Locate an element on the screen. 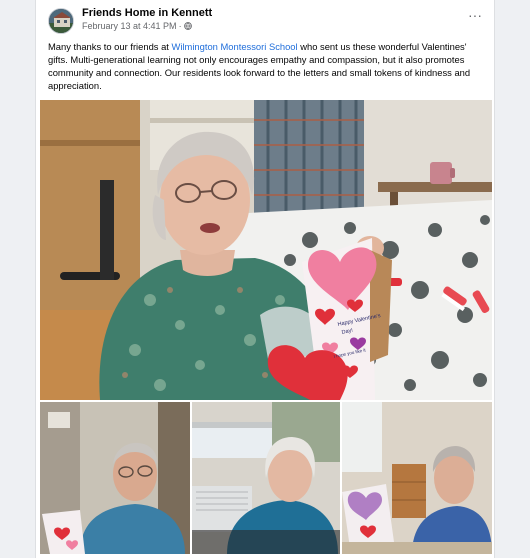 The image size is (530, 558). page-name: Friends Home in Kennett is located at coordinates (147, 13).